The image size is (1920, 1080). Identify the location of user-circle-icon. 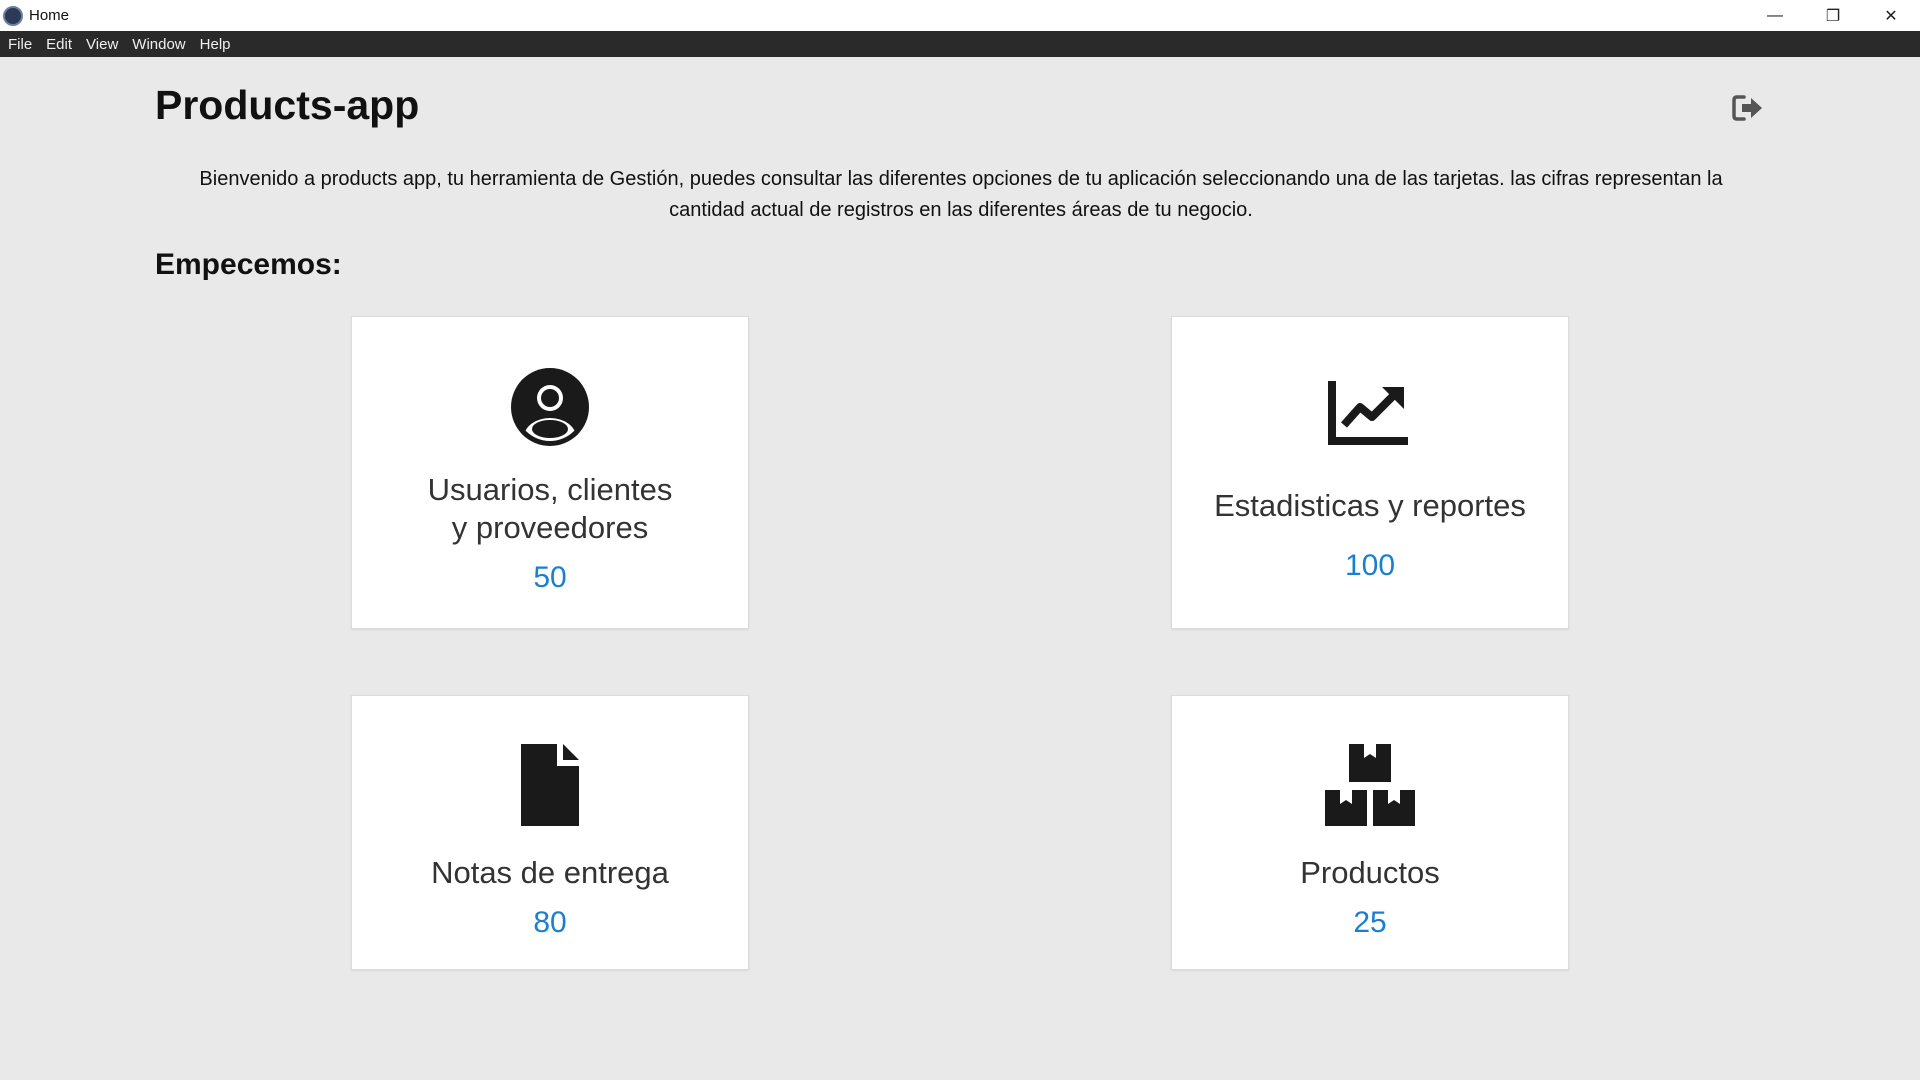
(550, 407).